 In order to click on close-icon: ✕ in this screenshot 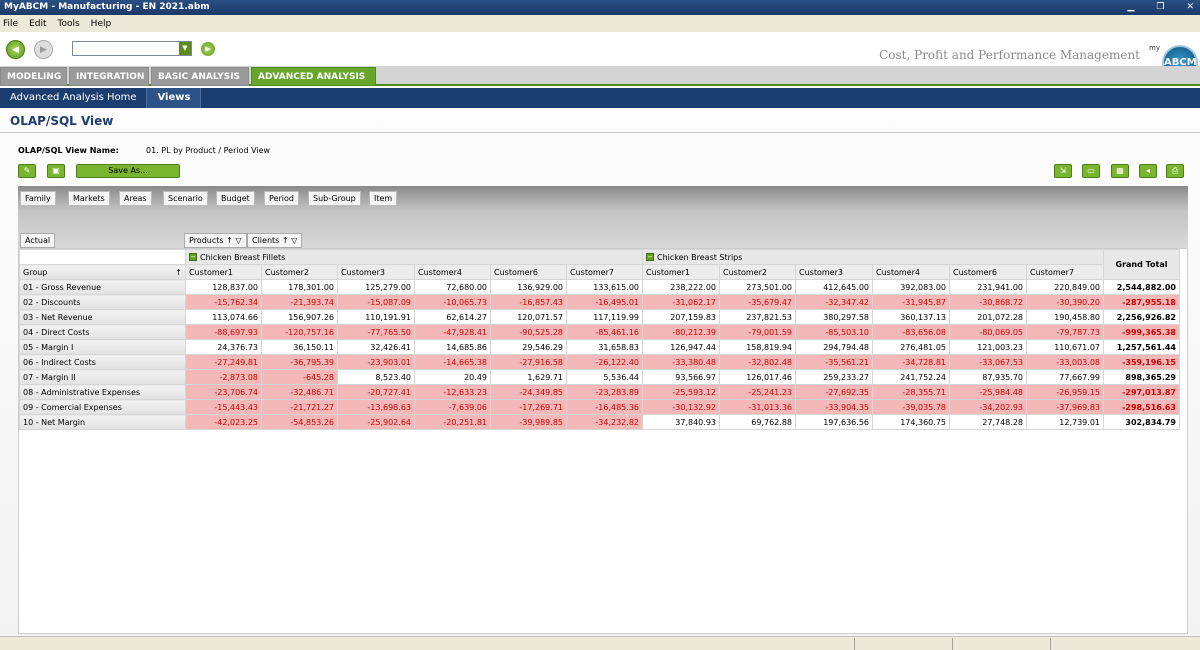, I will do `click(1190, 7)`.